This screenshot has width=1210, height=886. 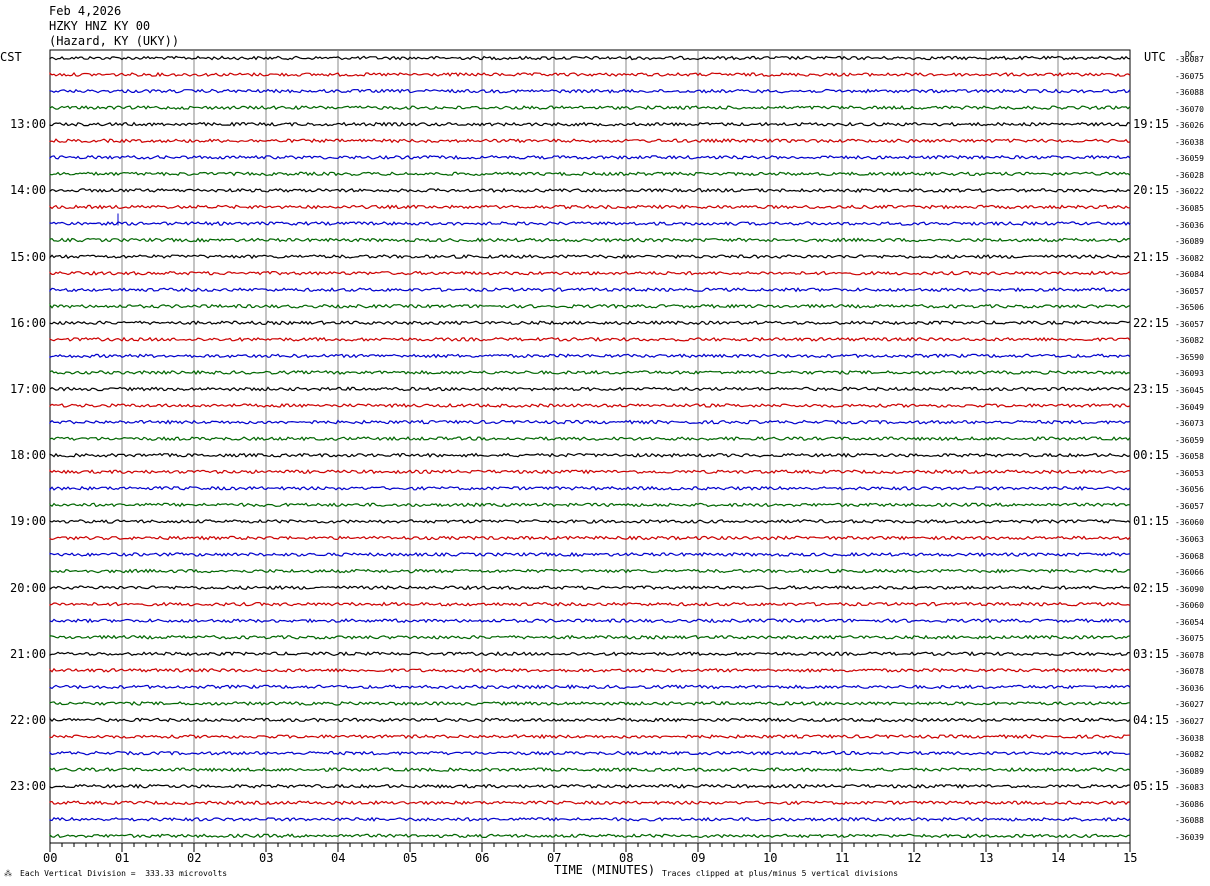 What do you see at coordinates (770, 858) in the screenshot?
I see `minute-tick-label: 10` at bounding box center [770, 858].